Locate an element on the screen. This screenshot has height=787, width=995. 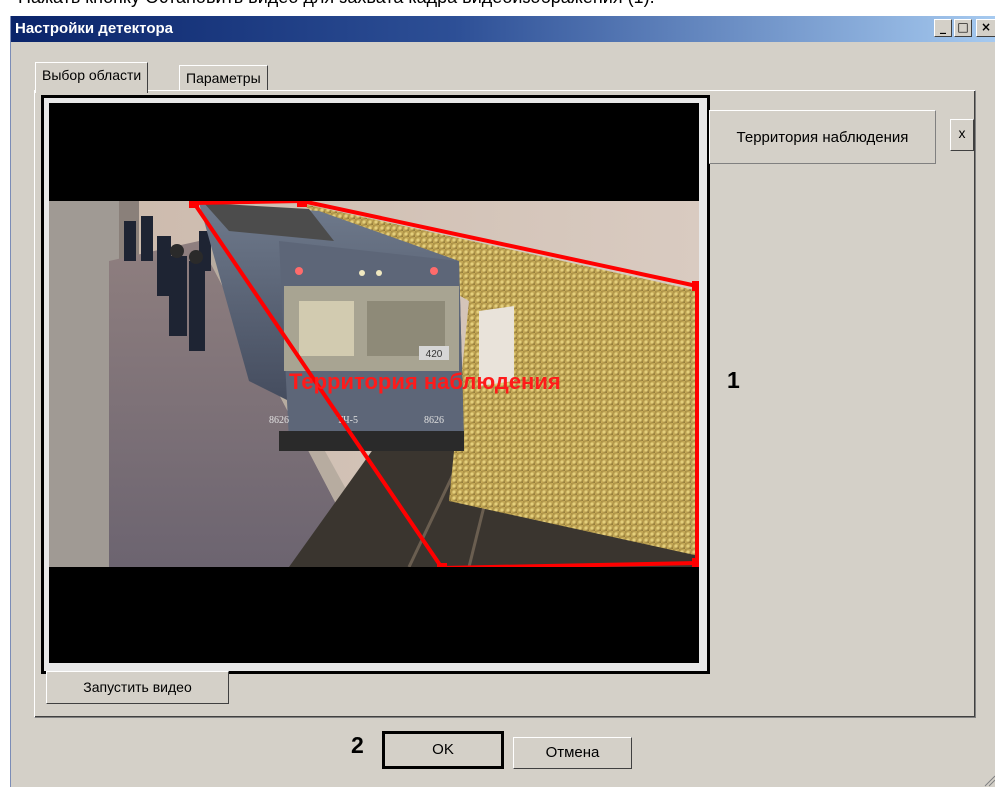
close-button: × is located at coordinates (985, 28).